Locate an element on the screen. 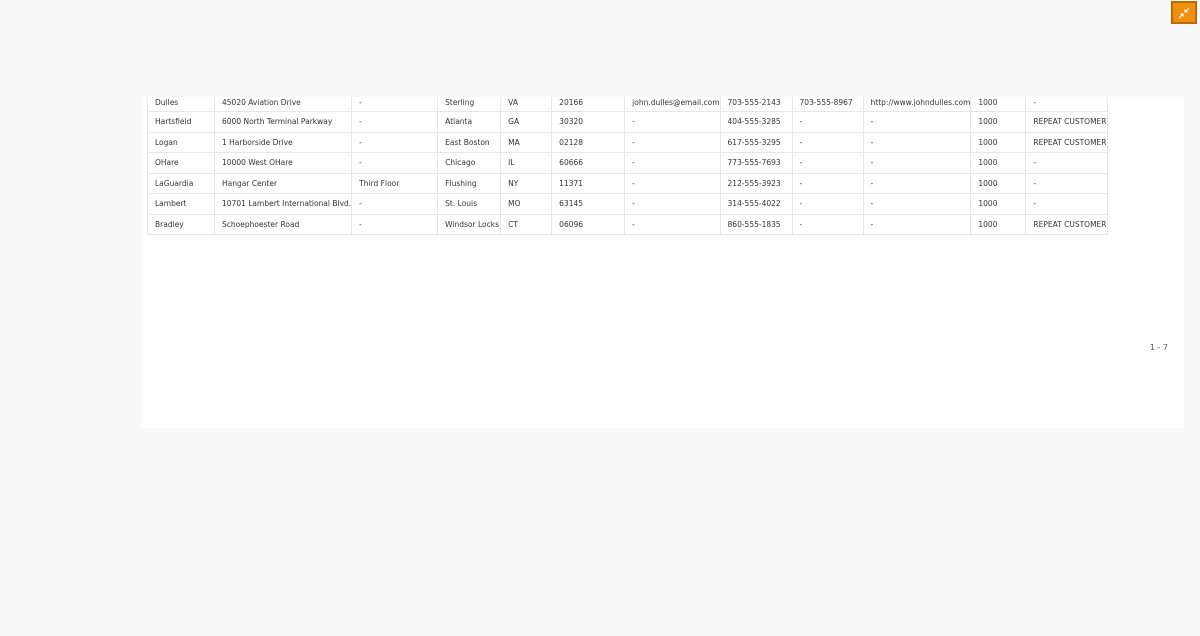 This screenshot has height=636, width=1200. cell-name: OHare is located at coordinates (181, 163).